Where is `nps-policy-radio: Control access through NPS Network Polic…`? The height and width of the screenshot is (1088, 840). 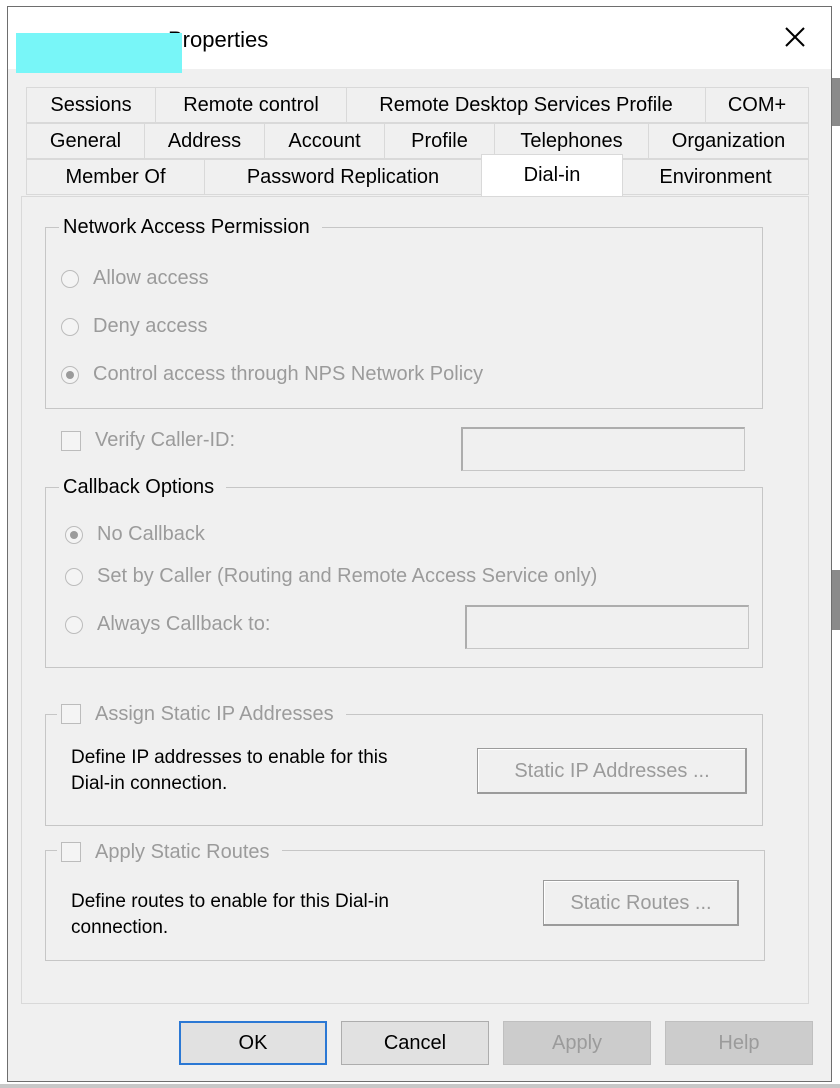
nps-policy-radio: Control access through NPS Network Polic… is located at coordinates (272, 374).